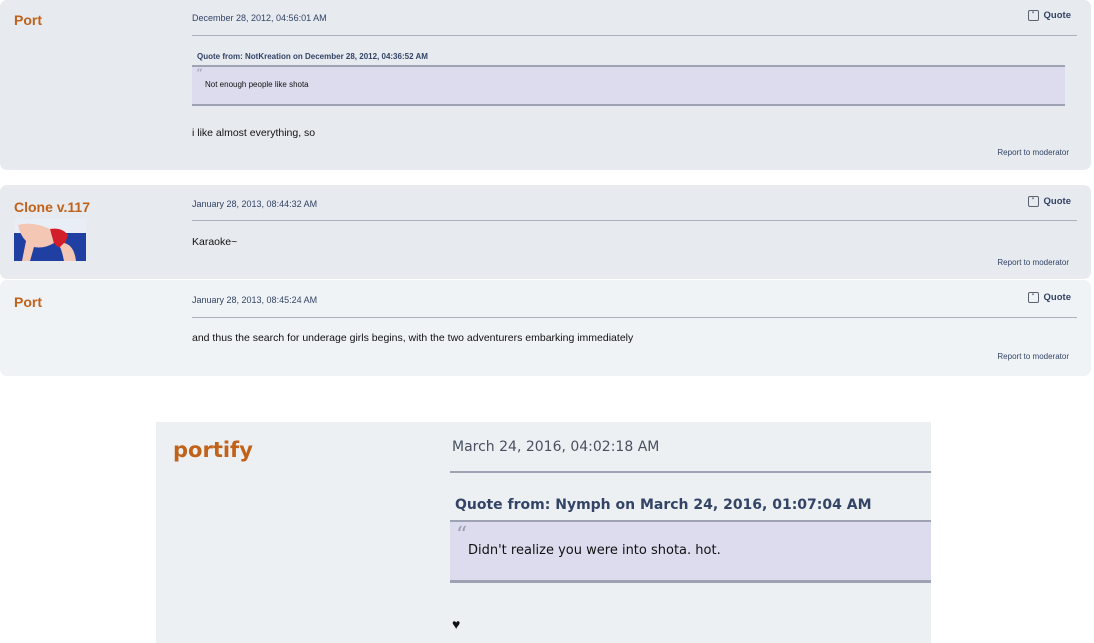 The height and width of the screenshot is (643, 1094). What do you see at coordinates (594, 550) in the screenshot?
I see `quote-text: Didn't realize you were into shota. hot.` at bounding box center [594, 550].